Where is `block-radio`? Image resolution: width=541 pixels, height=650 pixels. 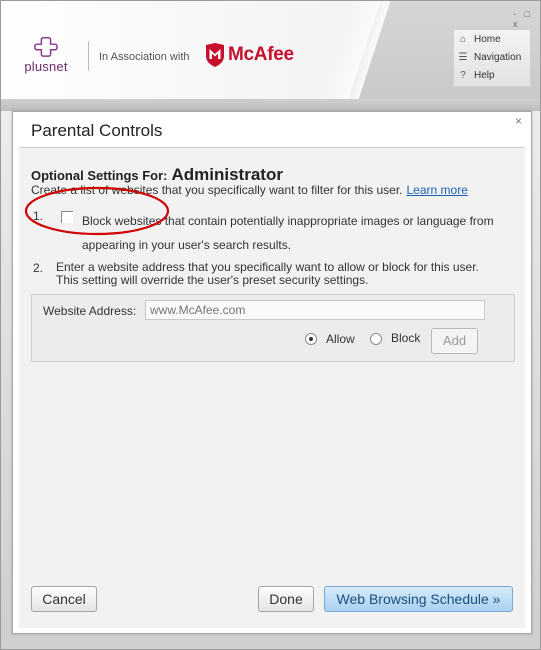
block-radio is located at coordinates (376, 339).